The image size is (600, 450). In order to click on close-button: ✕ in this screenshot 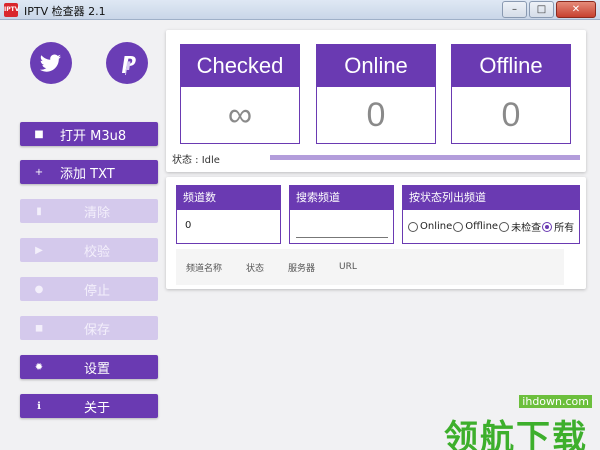, I will do `click(576, 9)`.